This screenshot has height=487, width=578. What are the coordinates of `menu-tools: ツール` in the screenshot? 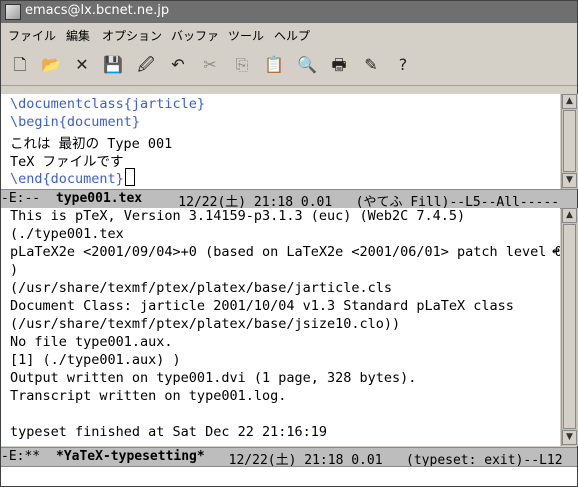 It's located at (246, 35).